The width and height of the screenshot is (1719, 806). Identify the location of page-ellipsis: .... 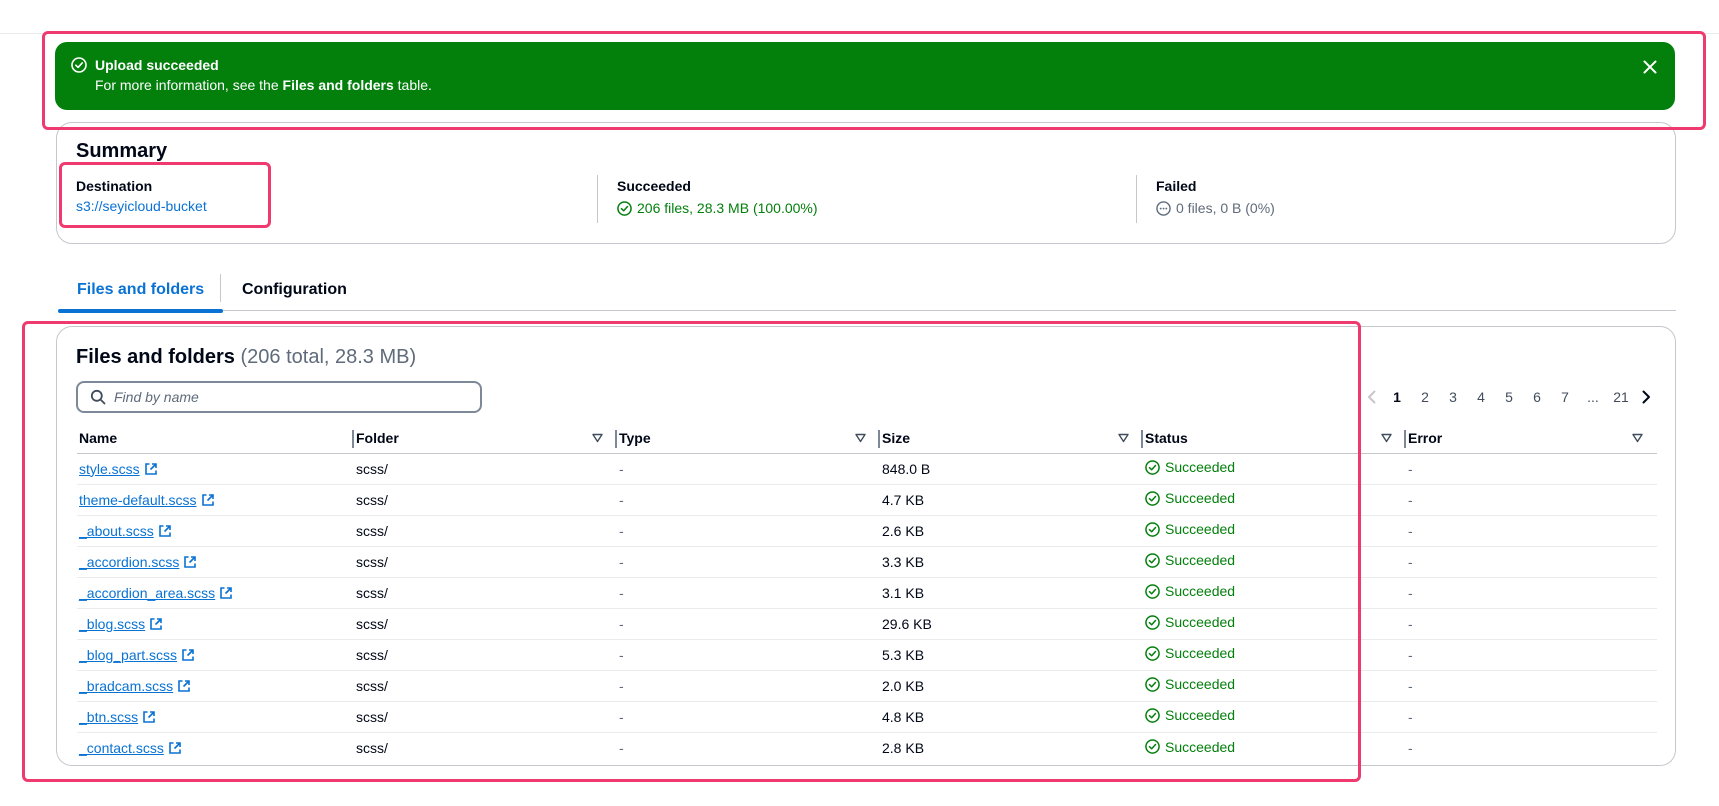
(1593, 397).